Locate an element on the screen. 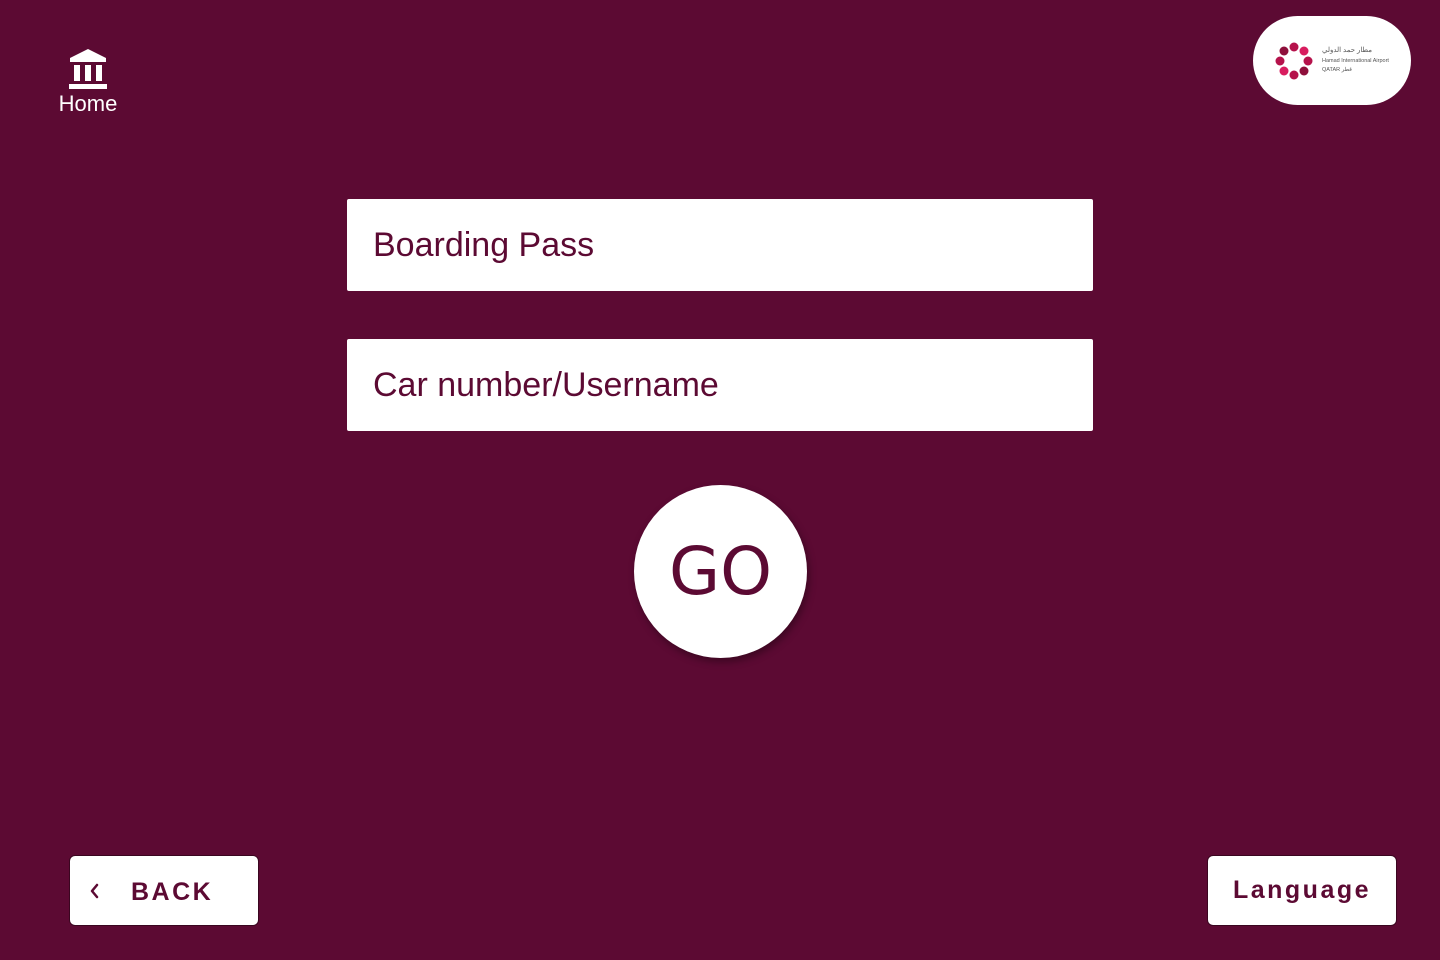  logo-text-country: QATAR قطر is located at coordinates (1337, 69).